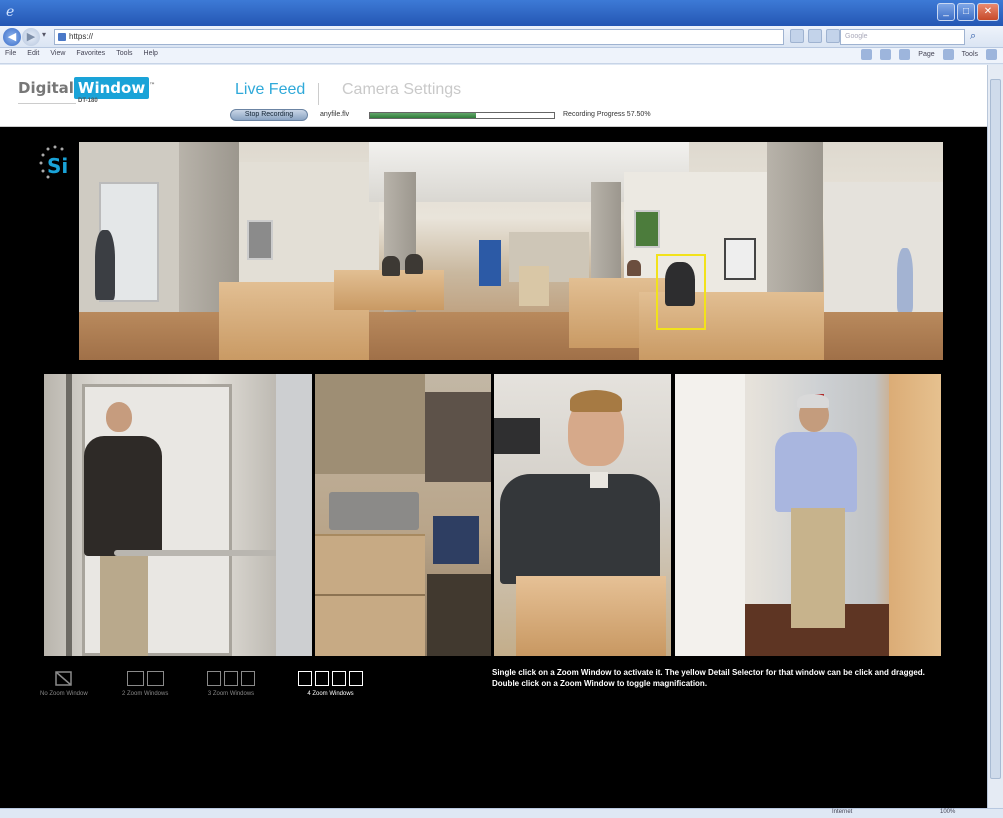 This screenshot has width=1003, height=818. Describe the element at coordinates (423, 115) in the screenshot. I see `progress-fill` at that location.